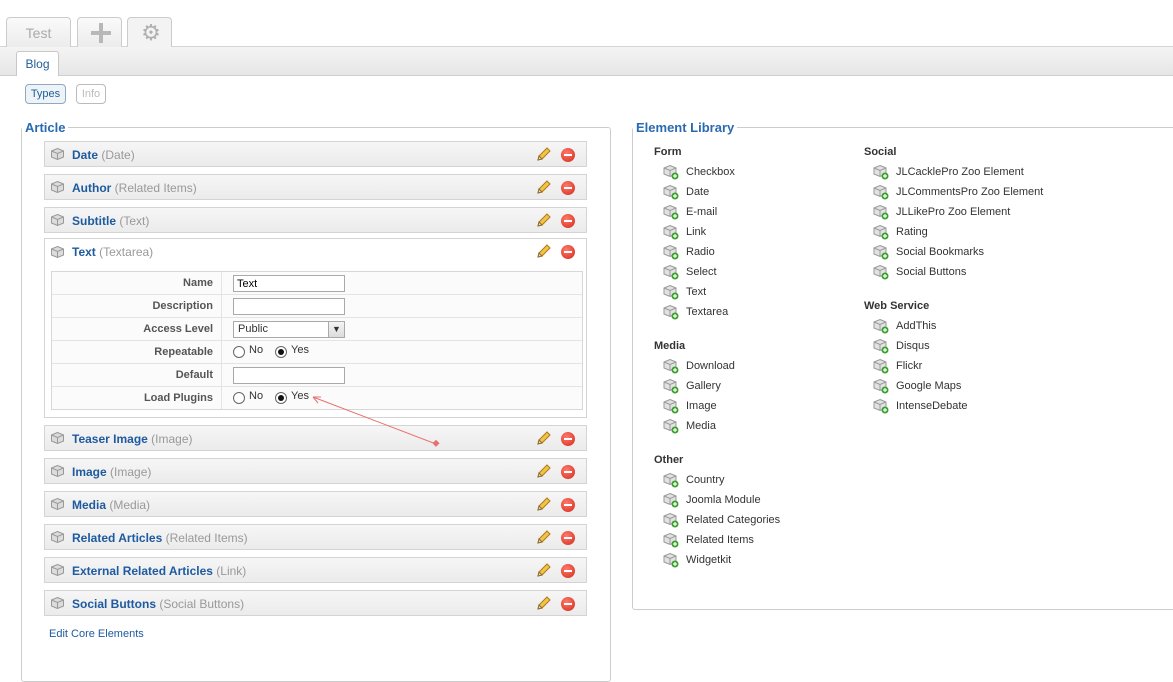  I want to click on repeatable-no-radio, so click(239, 352).